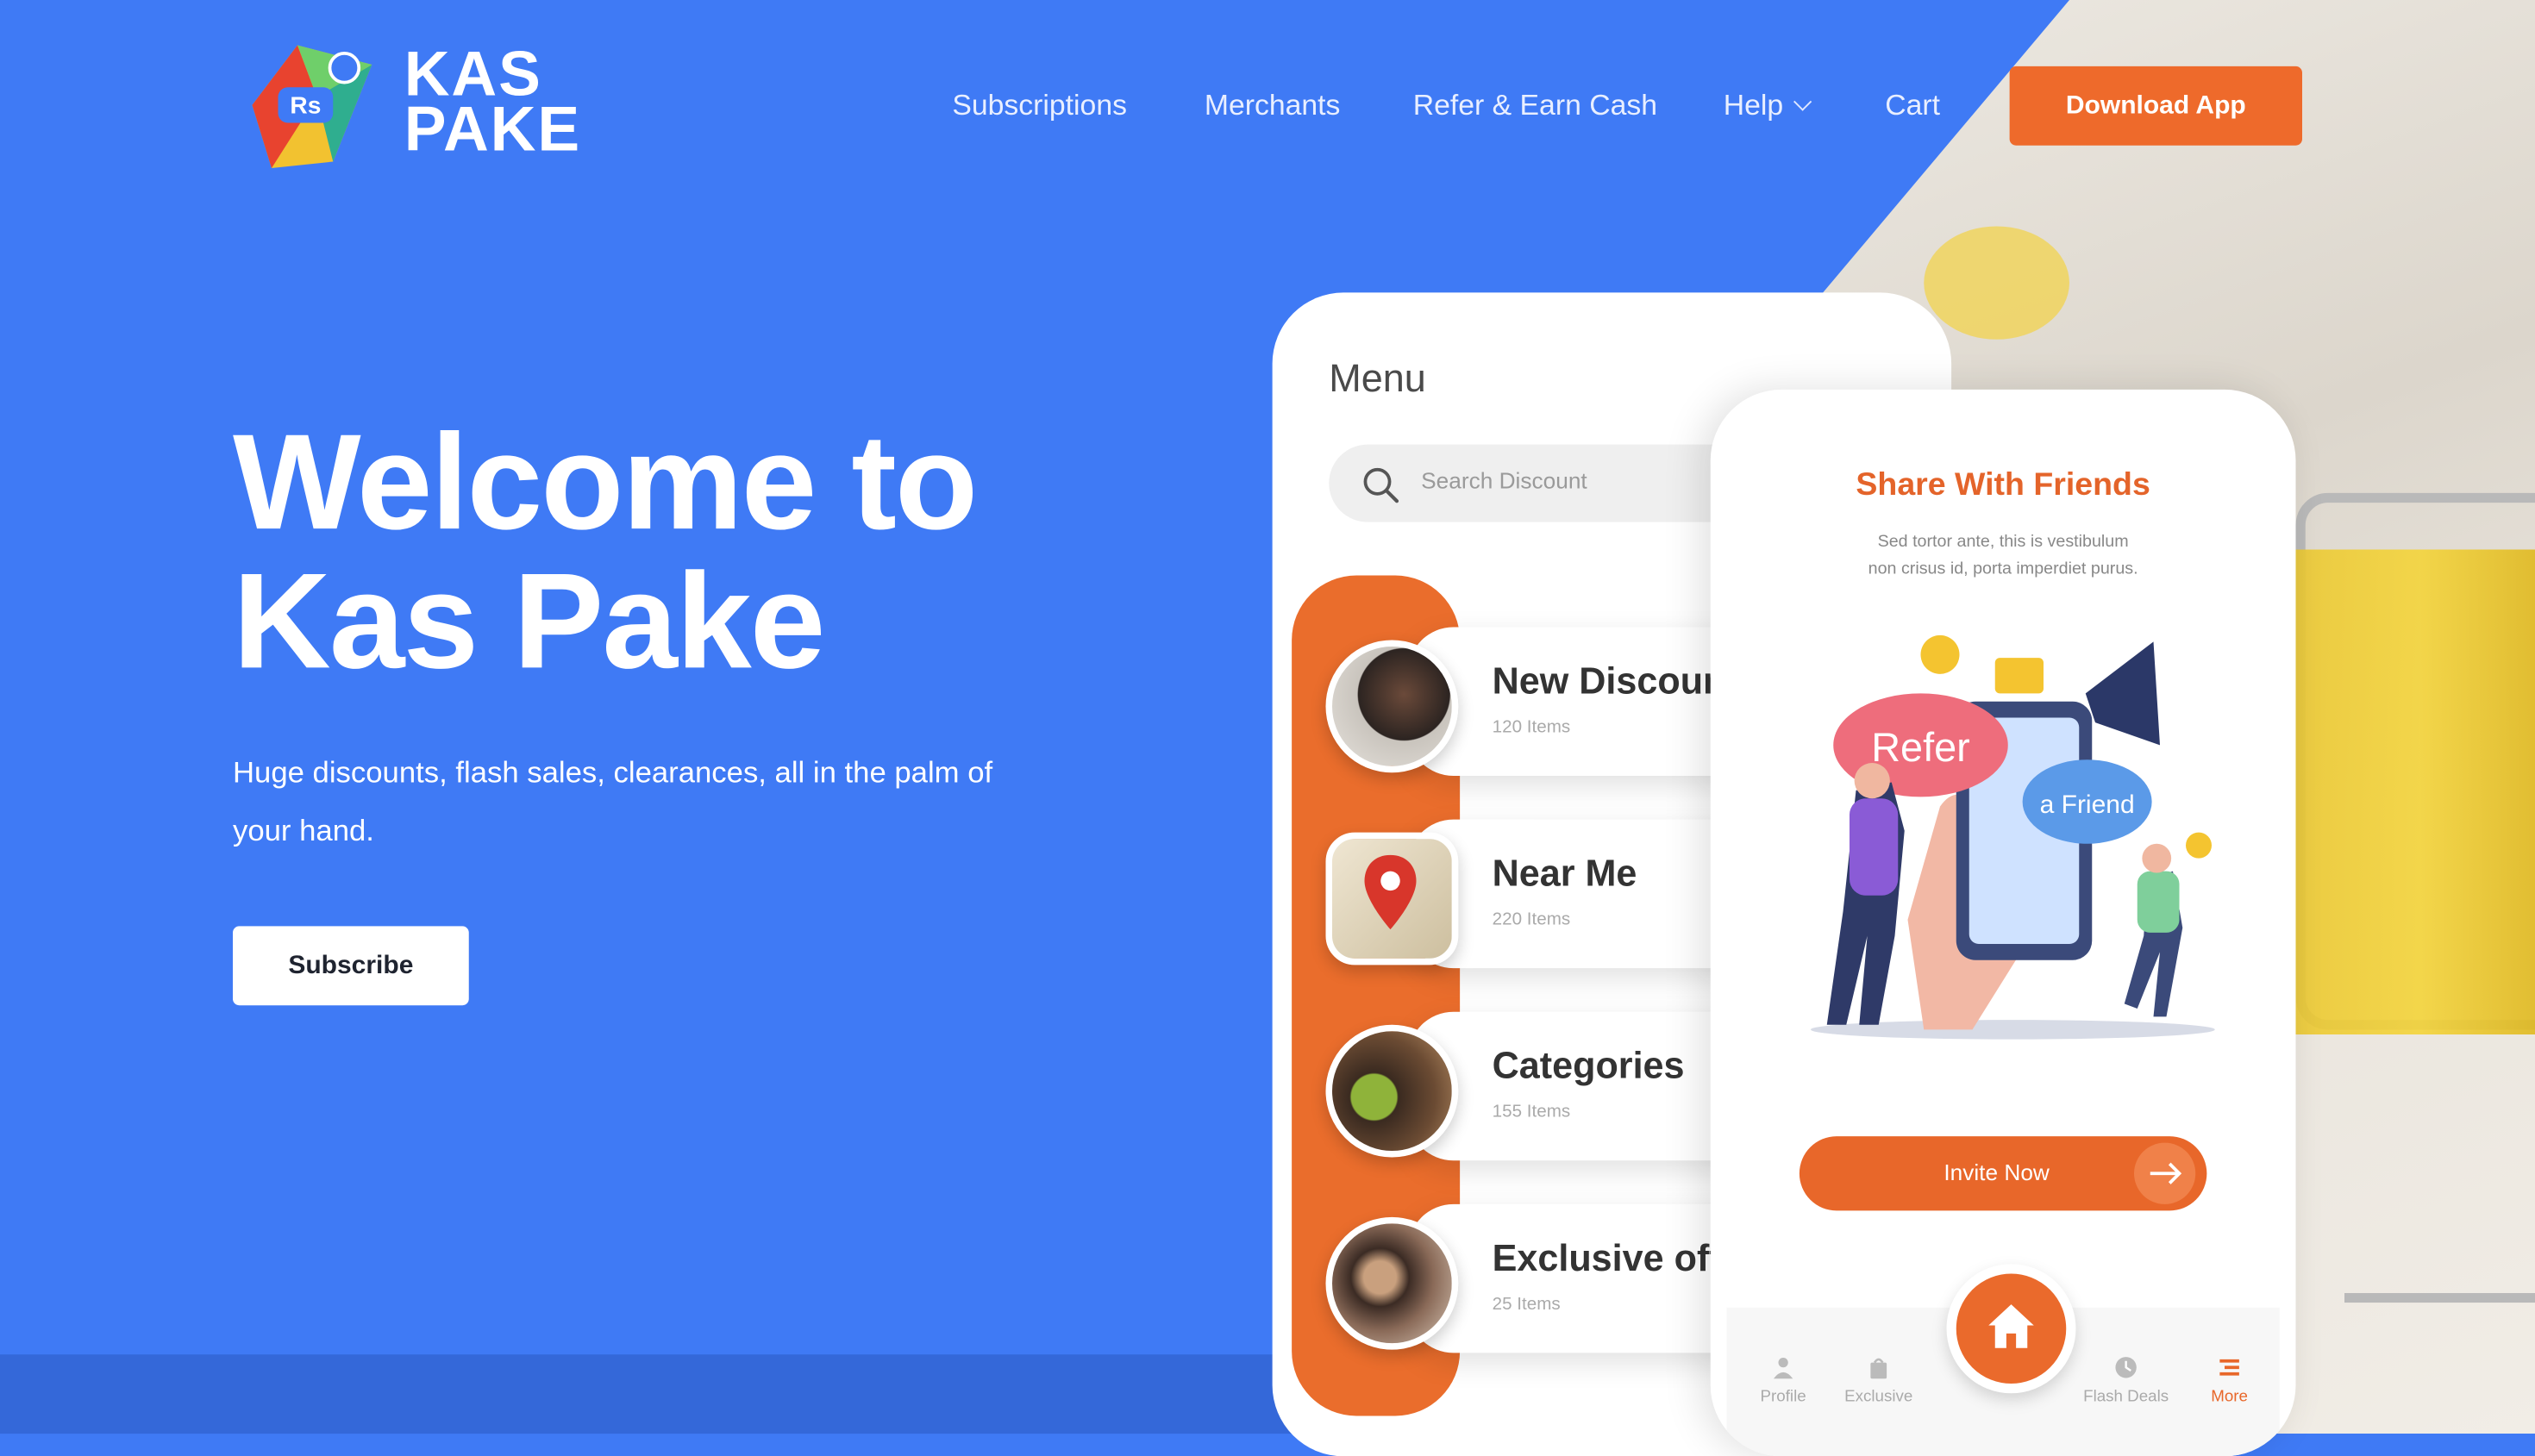  I want to click on menu-item-count: 155 Items, so click(1532, 1112).